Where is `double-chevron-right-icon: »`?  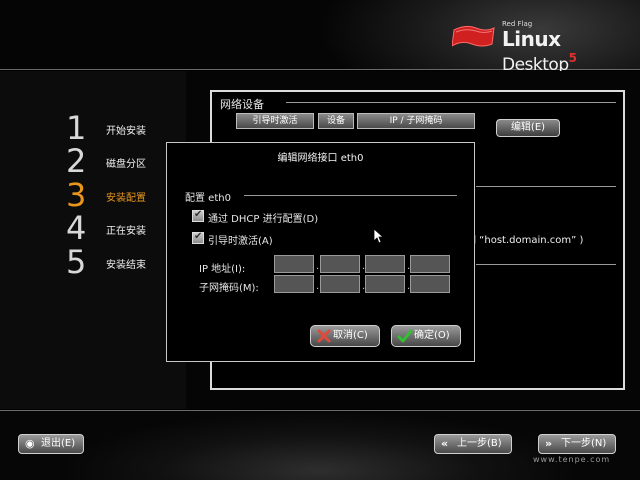
double-chevron-right-icon: » is located at coordinates (549, 443).